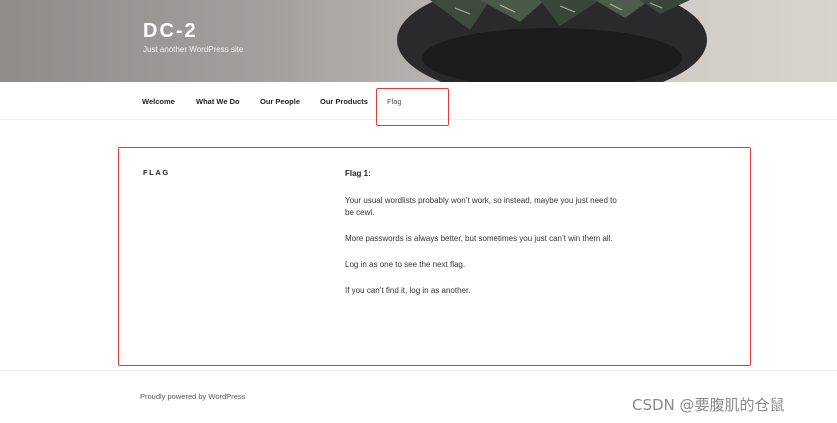 Image resolution: width=837 pixels, height=423 pixels. Describe the element at coordinates (218, 101) in the screenshot. I see `nav-item-what-we-do: What We Do` at that location.